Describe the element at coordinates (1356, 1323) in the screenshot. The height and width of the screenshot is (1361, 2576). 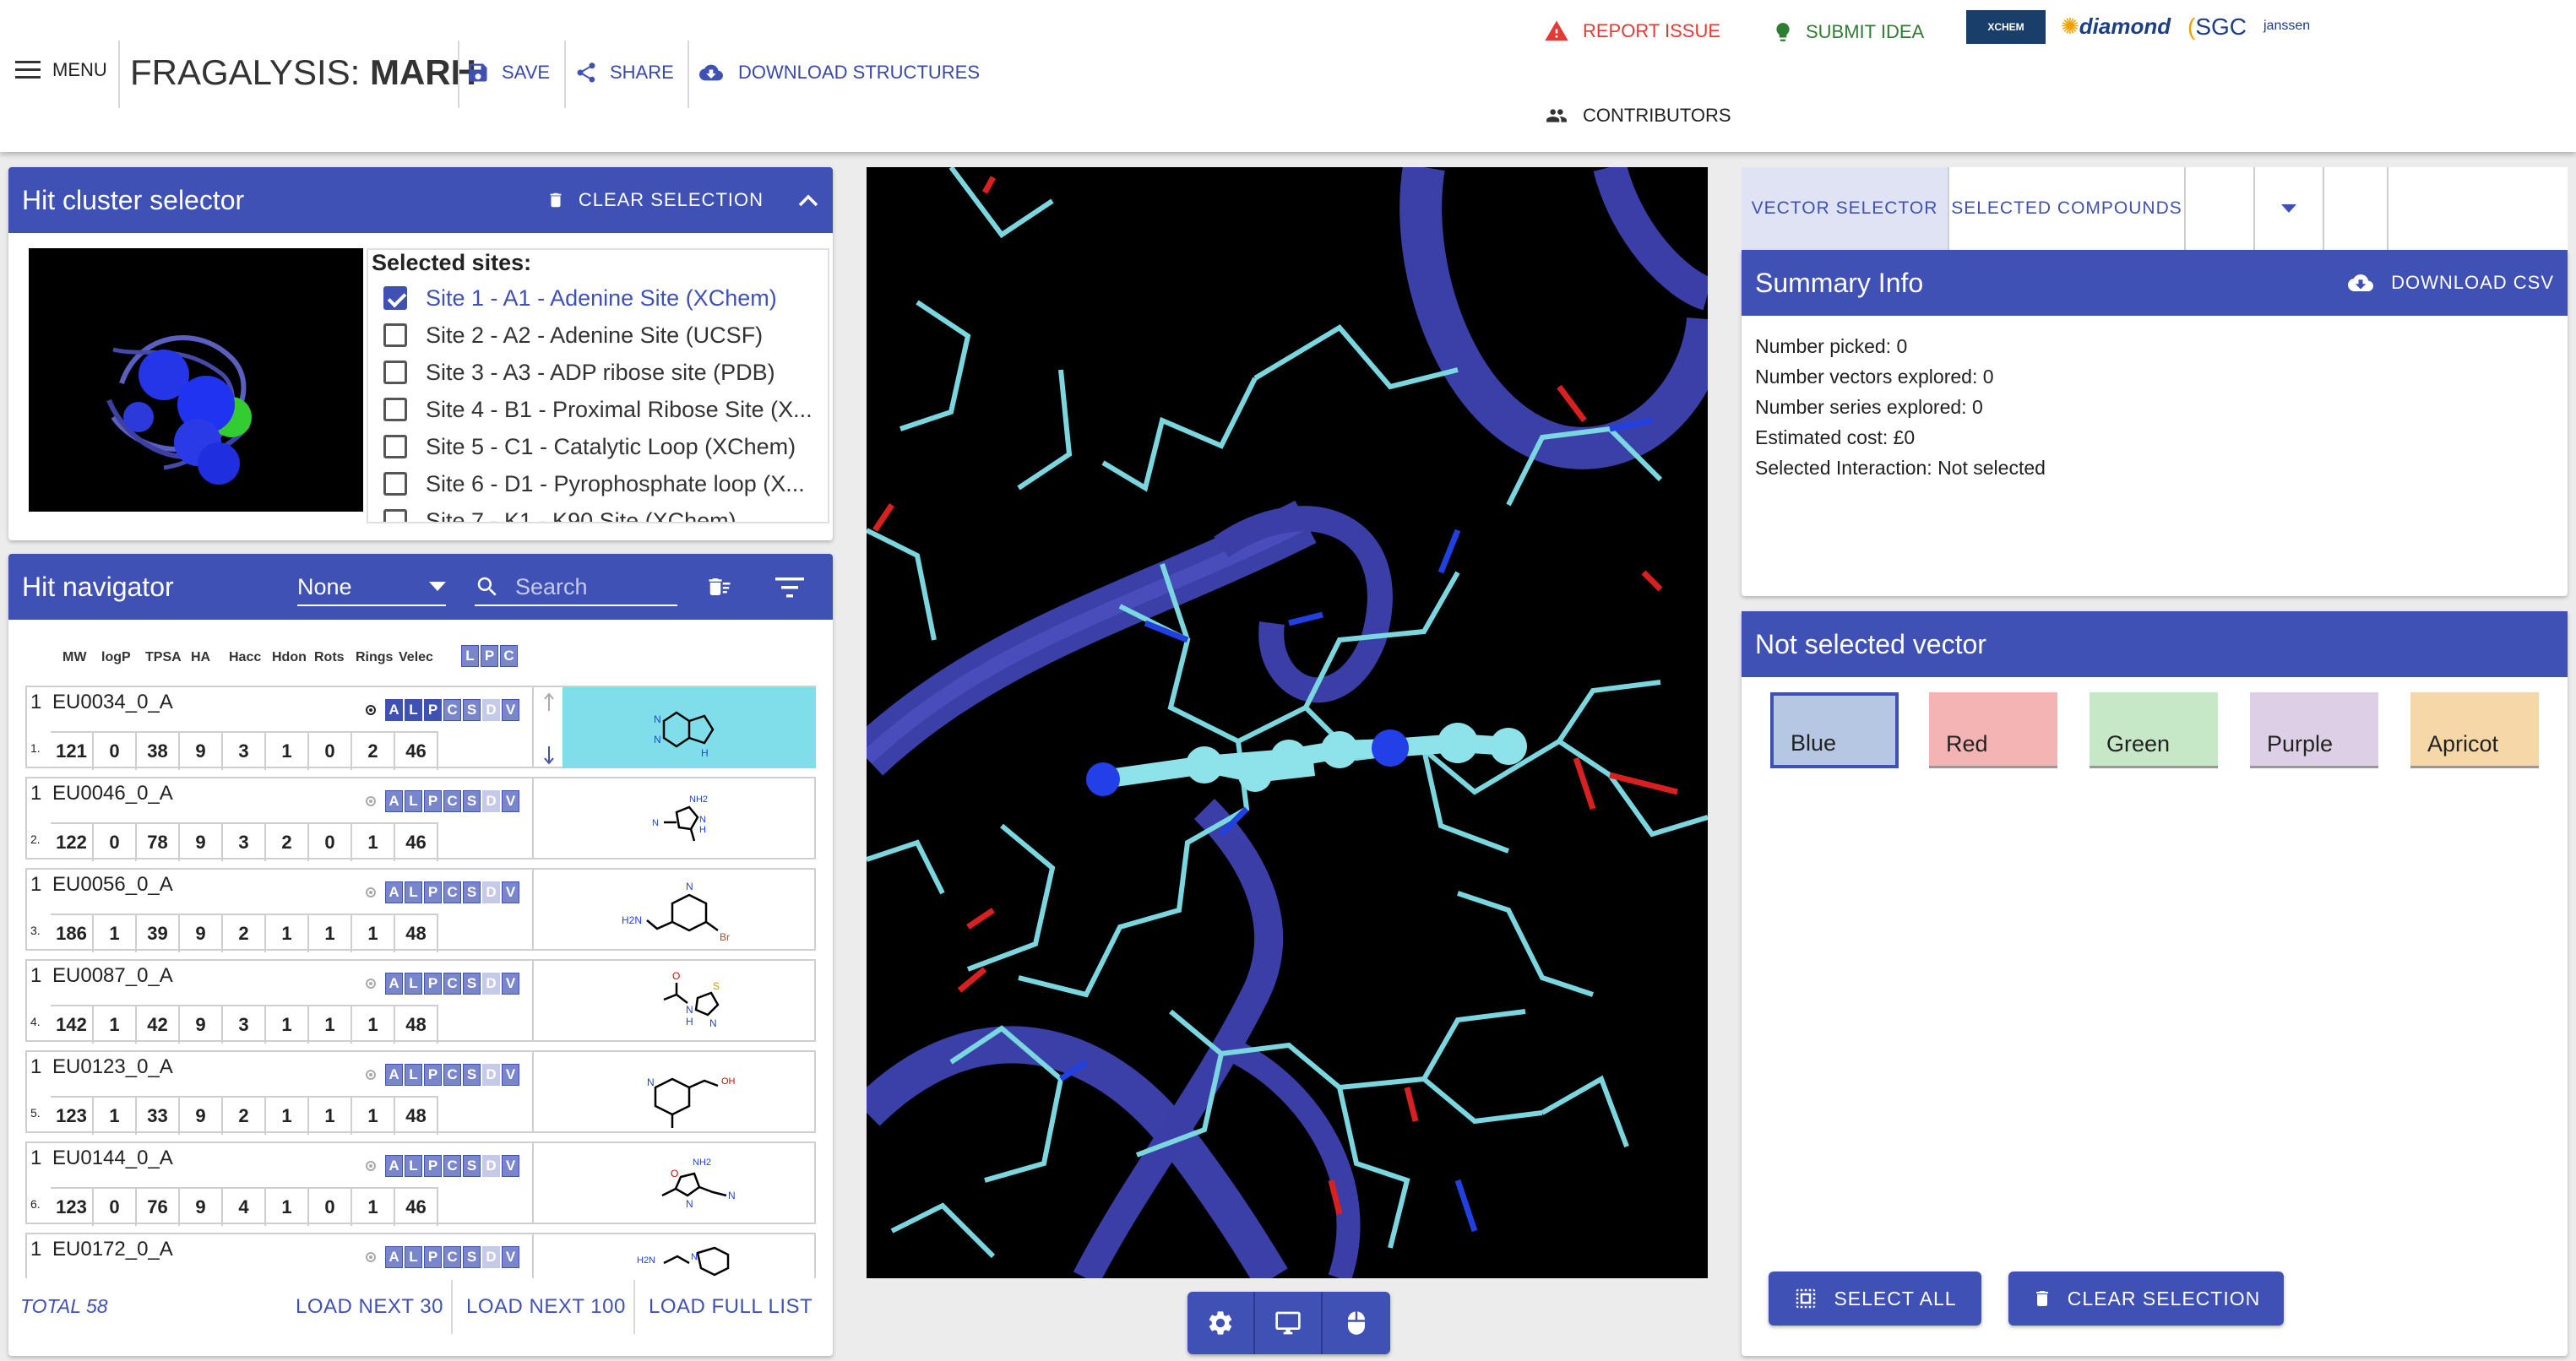
I see `viewer-mouse-button` at that location.